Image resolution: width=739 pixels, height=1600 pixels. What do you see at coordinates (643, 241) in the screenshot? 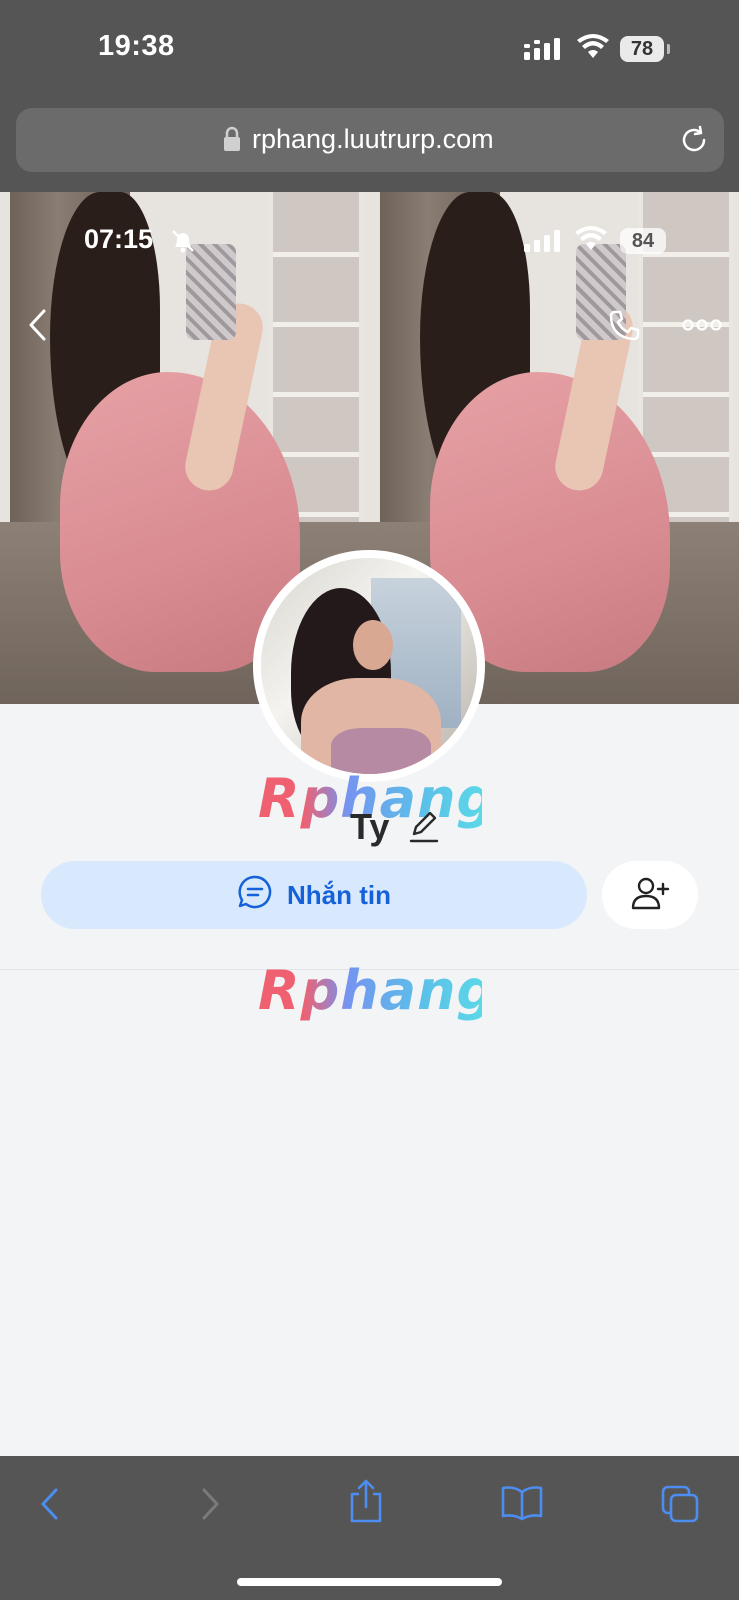
I see `cover-battery-indicator: 84` at bounding box center [643, 241].